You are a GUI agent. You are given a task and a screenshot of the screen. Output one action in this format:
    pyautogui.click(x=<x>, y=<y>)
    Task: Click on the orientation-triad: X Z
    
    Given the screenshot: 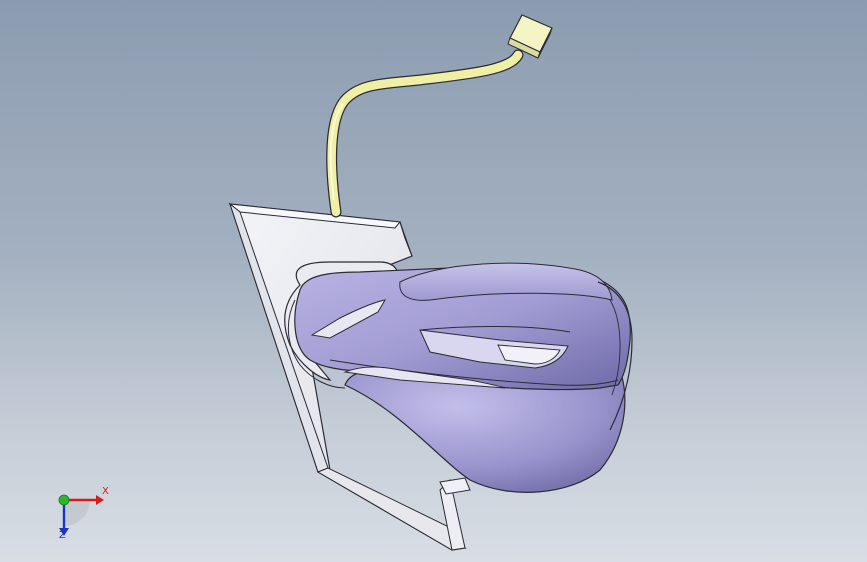 What is the action you would take?
    pyautogui.click(x=84, y=515)
    